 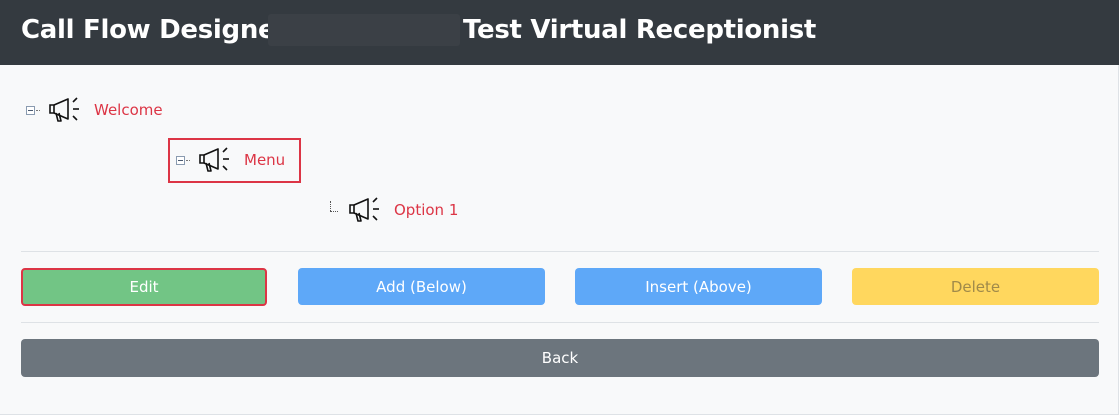 What do you see at coordinates (364, 30) in the screenshot?
I see `redacted-account-name` at bounding box center [364, 30].